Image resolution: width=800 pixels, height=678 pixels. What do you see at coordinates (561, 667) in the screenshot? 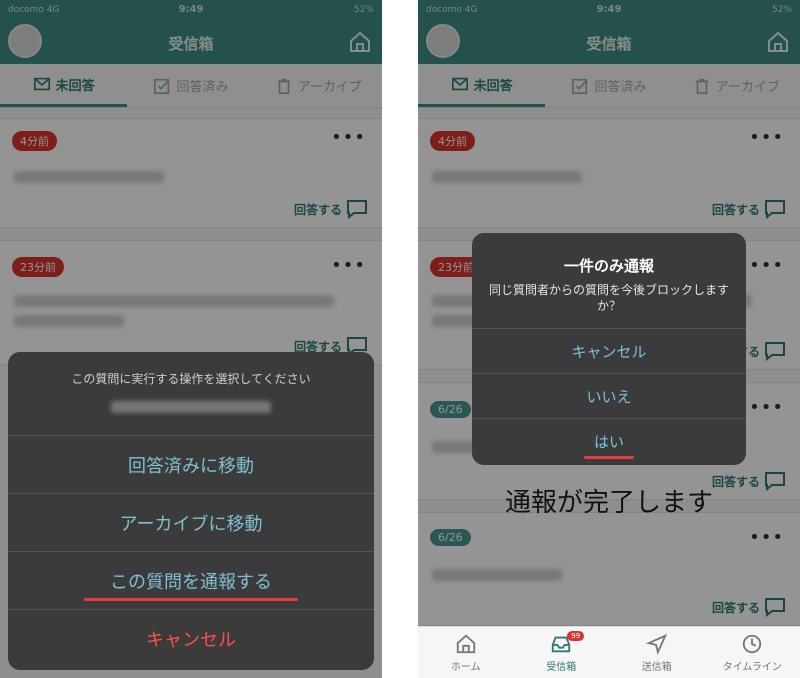
I see `nav-label: 受信箱` at bounding box center [561, 667].